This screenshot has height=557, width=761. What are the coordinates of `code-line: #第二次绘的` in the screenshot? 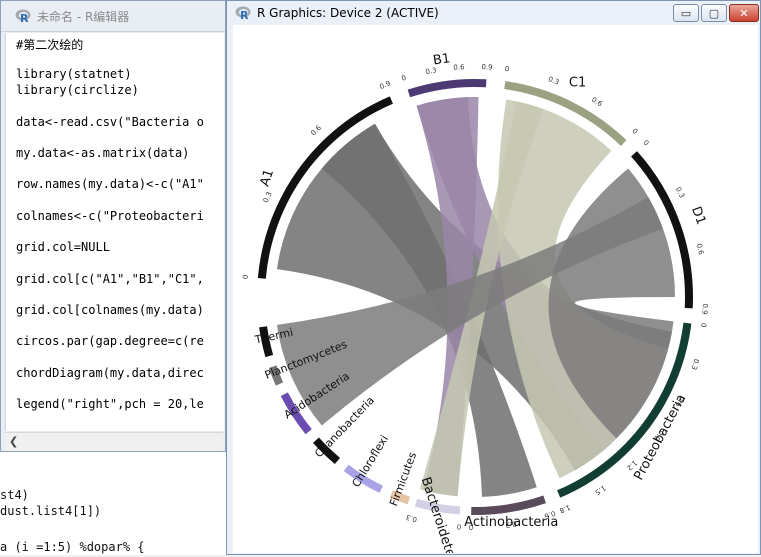 It's located at (50, 45).